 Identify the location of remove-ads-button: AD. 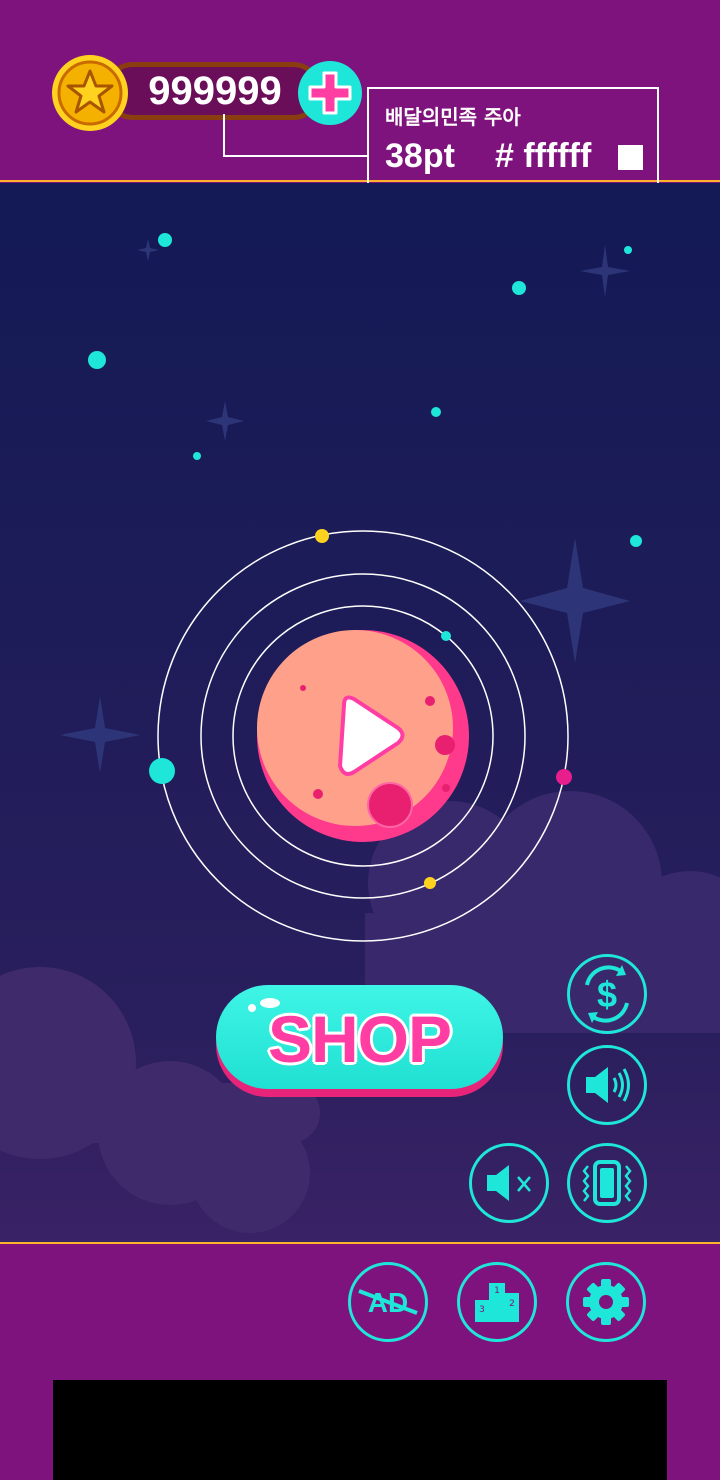
(388, 1302).